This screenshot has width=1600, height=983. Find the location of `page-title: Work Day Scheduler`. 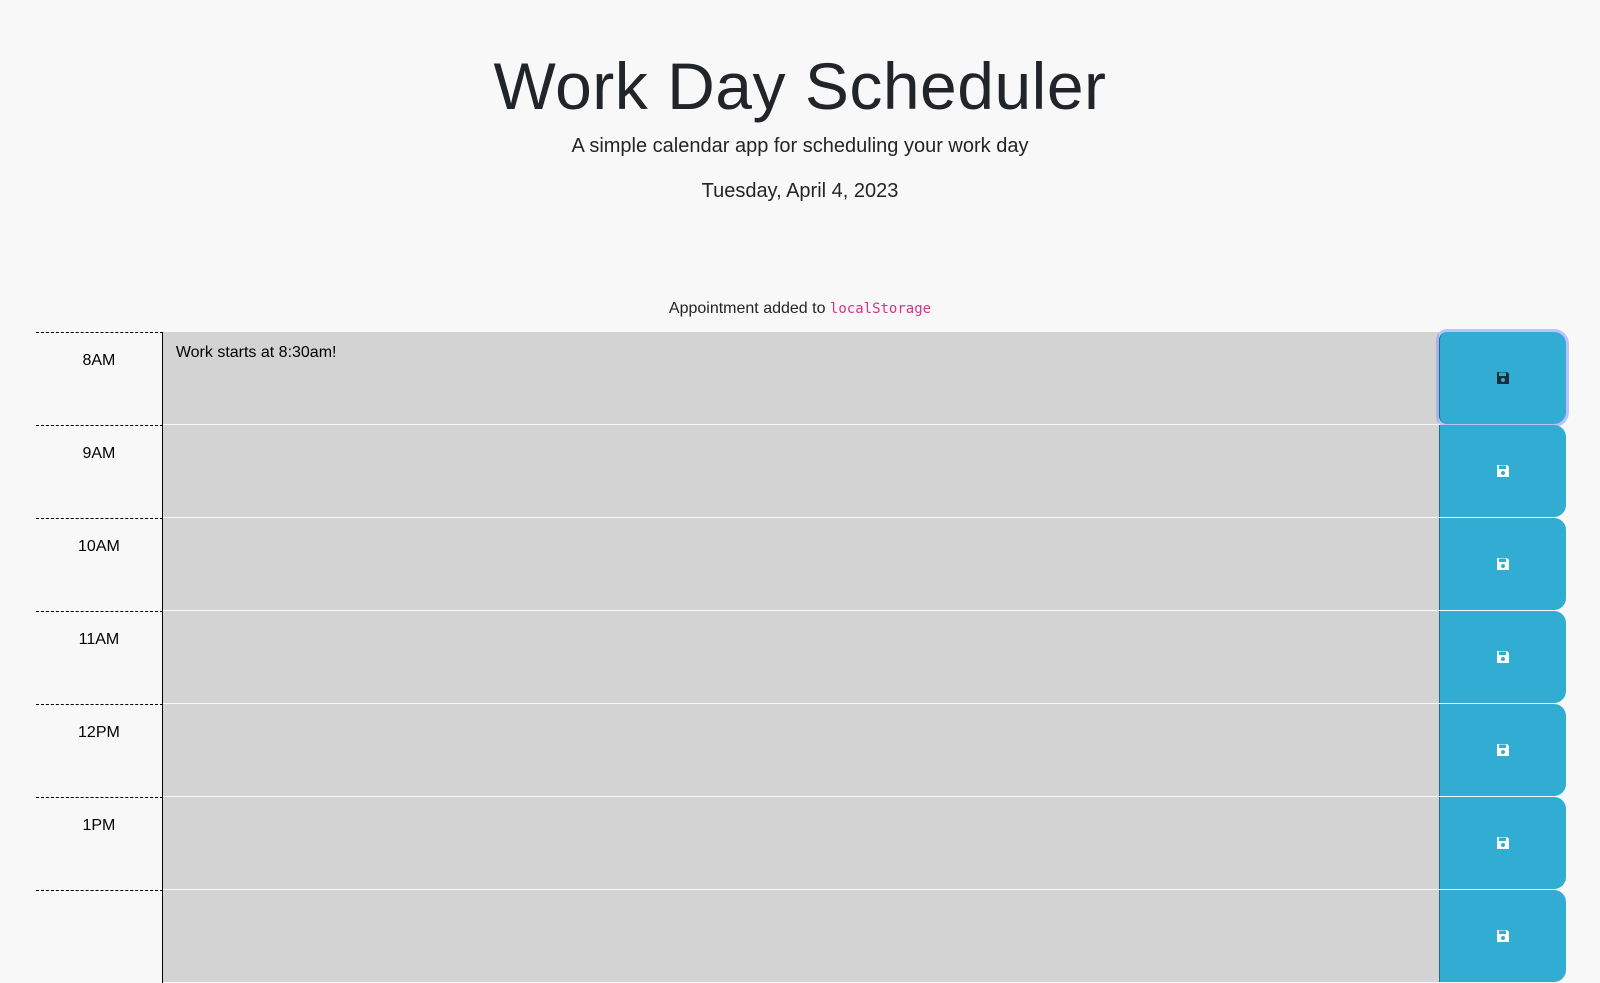

page-title: Work Day Scheduler is located at coordinates (800, 86).